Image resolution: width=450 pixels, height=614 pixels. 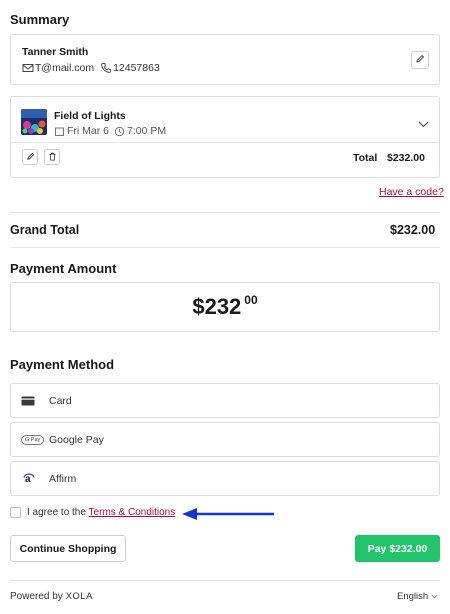 I want to click on language-selector: English, so click(x=417, y=596).